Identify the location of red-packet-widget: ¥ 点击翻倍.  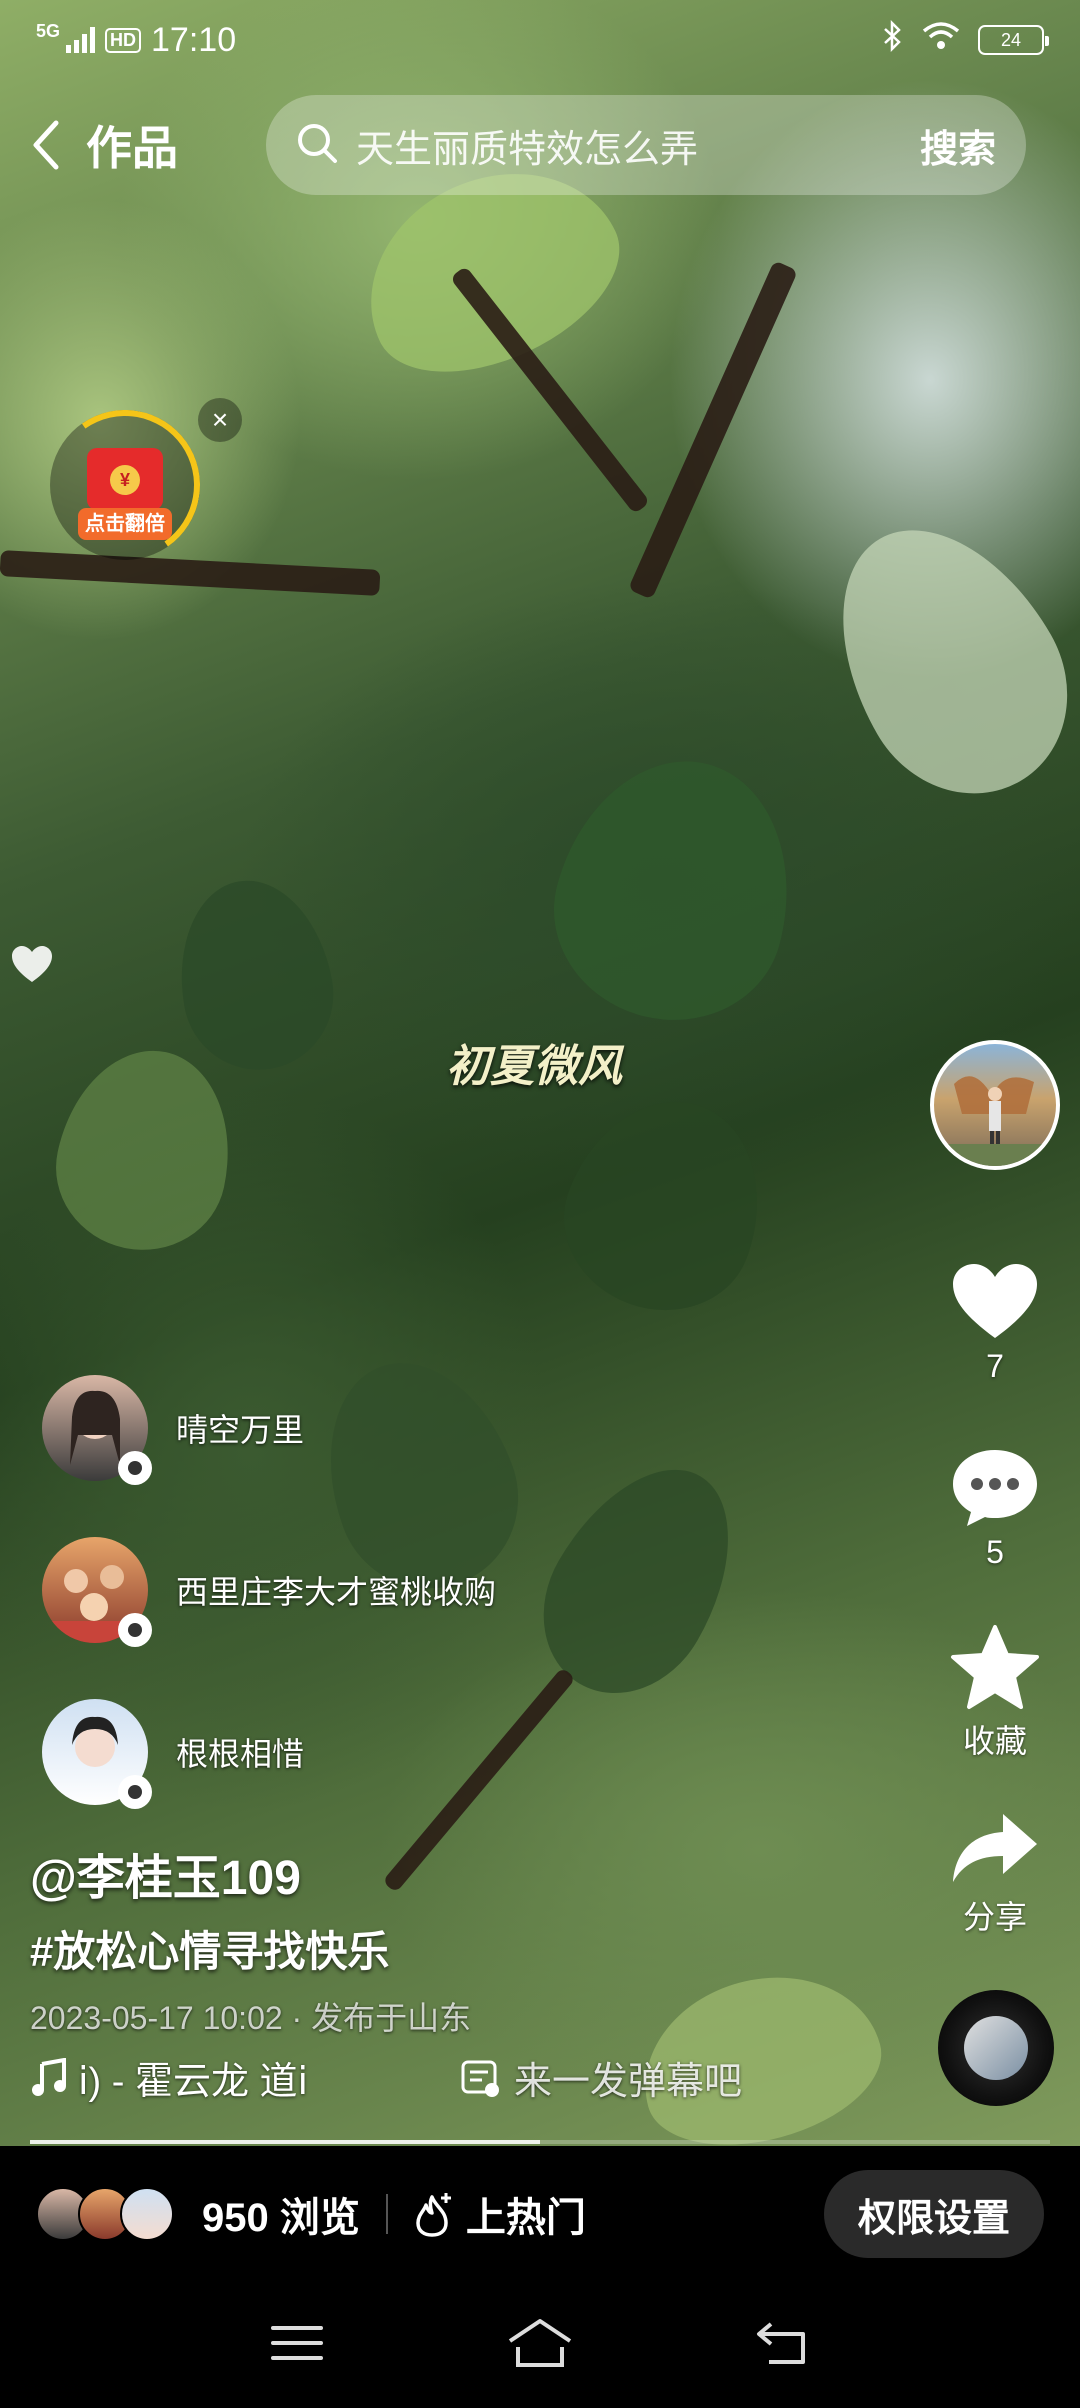
(125, 485).